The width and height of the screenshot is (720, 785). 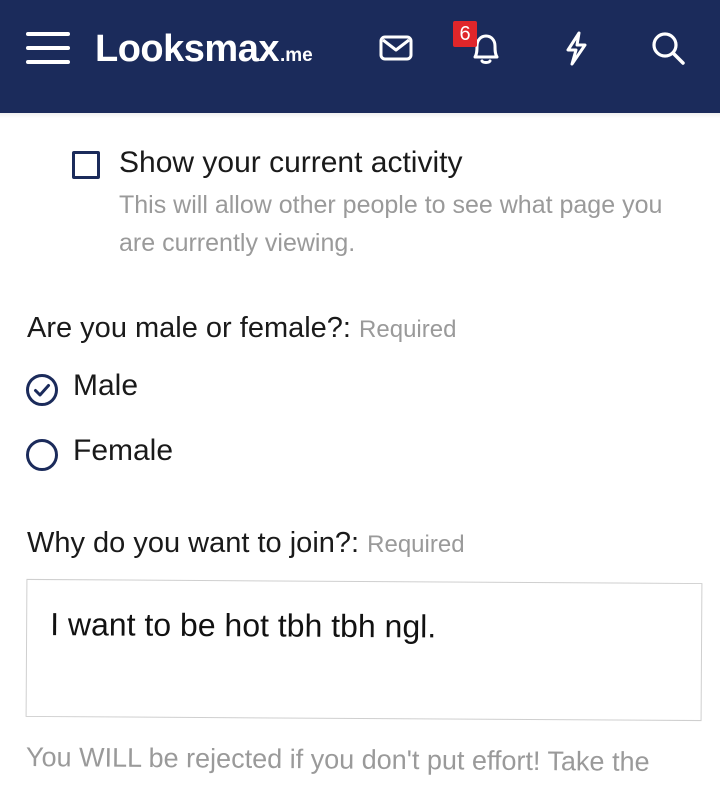 What do you see at coordinates (187, 49) in the screenshot?
I see `logo-text: Looksmax` at bounding box center [187, 49].